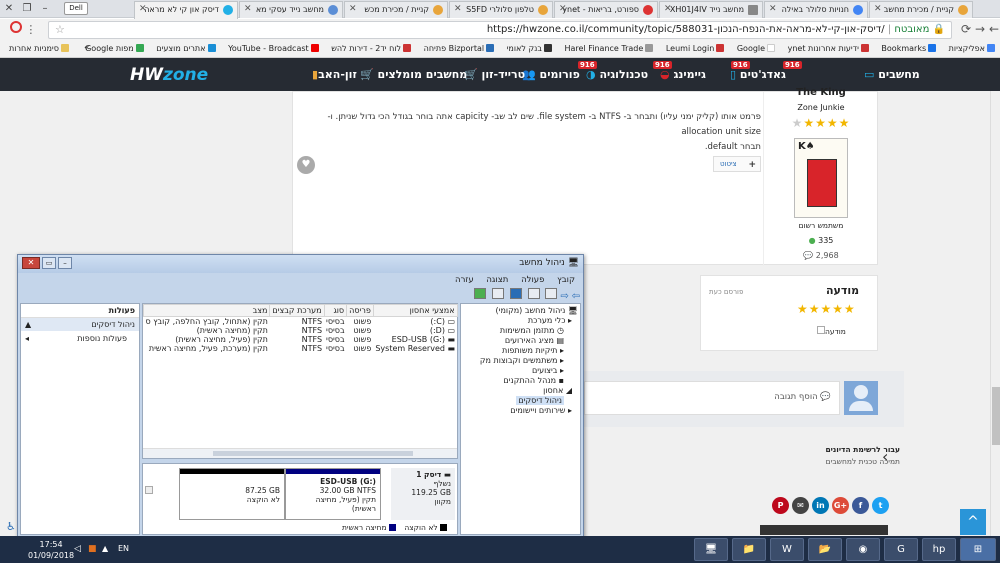 The image size is (1000, 563). I want to click on action-more-actions: פעולות נוספות ◂, so click(80, 337).